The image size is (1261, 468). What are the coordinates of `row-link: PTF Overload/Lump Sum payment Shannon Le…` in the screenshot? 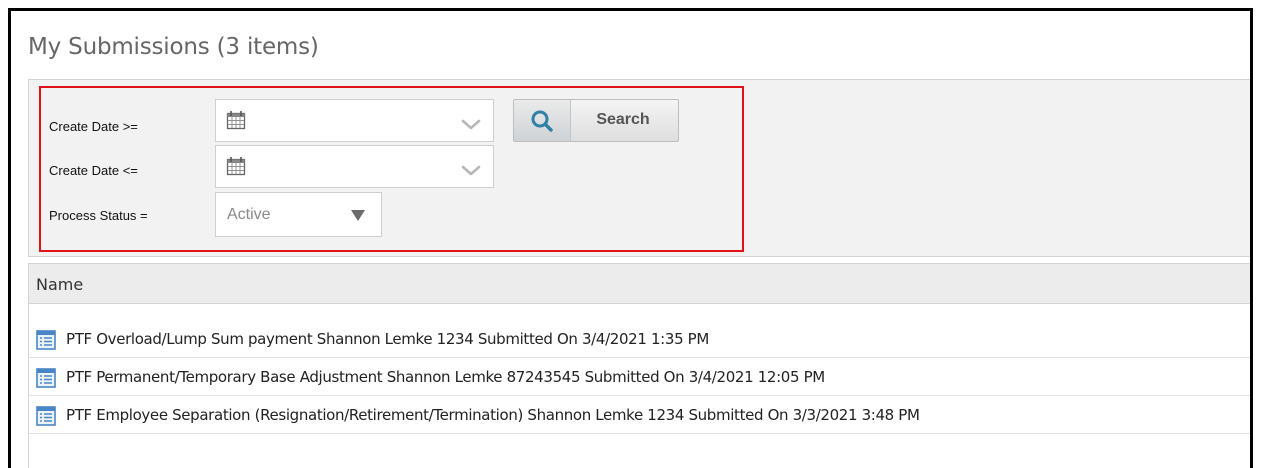 It's located at (387, 339).